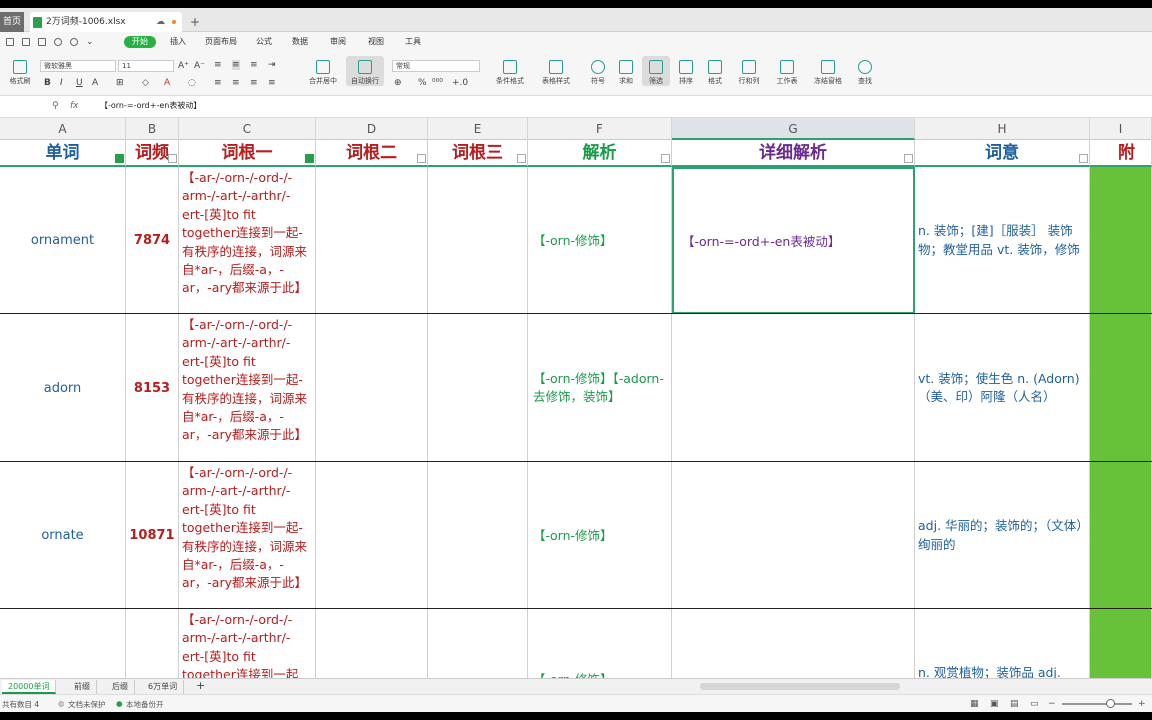 This screenshot has height=720, width=1152. What do you see at coordinates (152, 153) in the screenshot?
I see `header-freq: 词频` at bounding box center [152, 153].